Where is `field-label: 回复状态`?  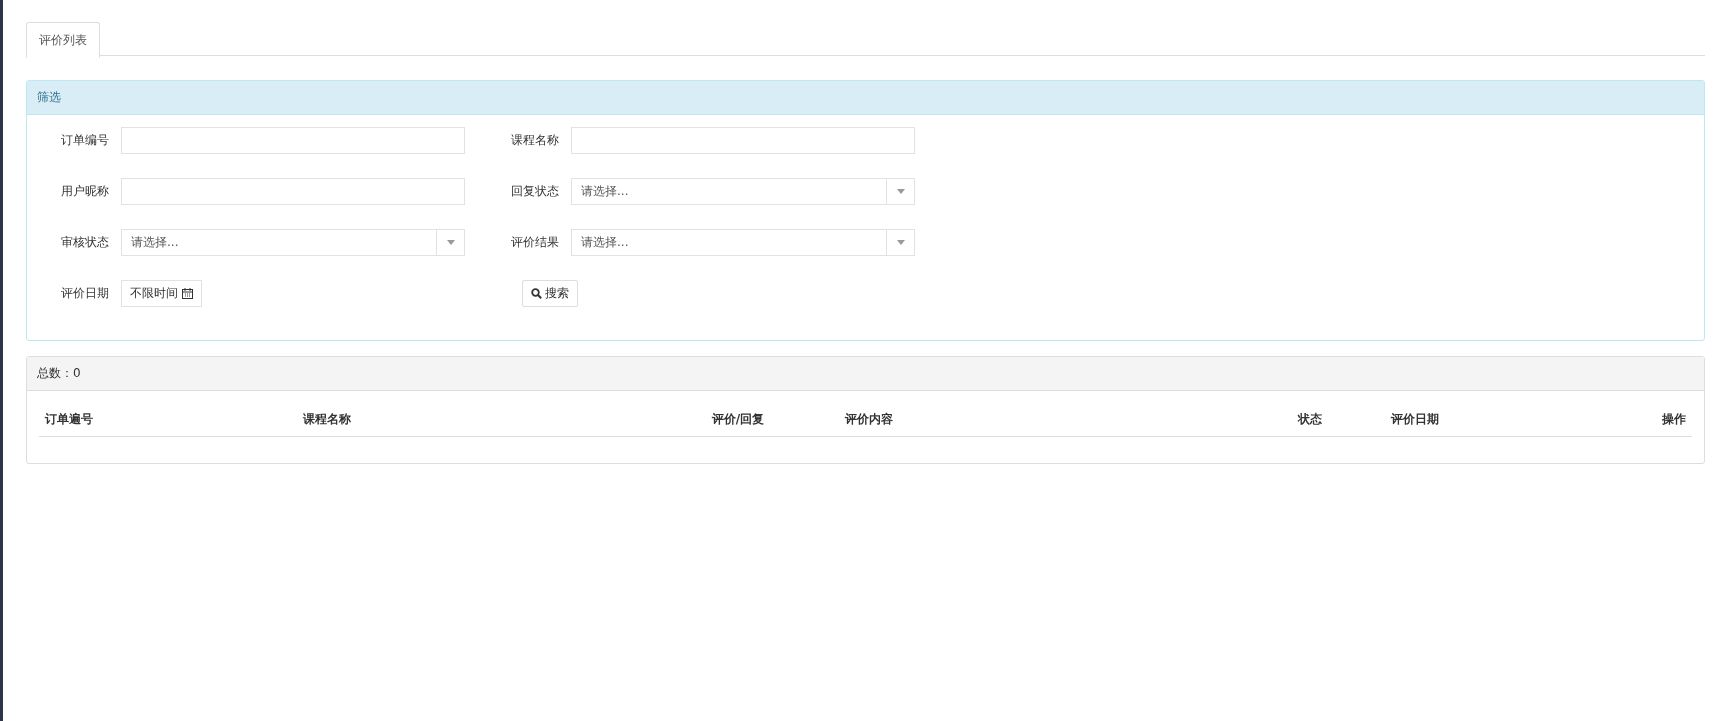
field-label: 回复状态 is located at coordinates (534, 191).